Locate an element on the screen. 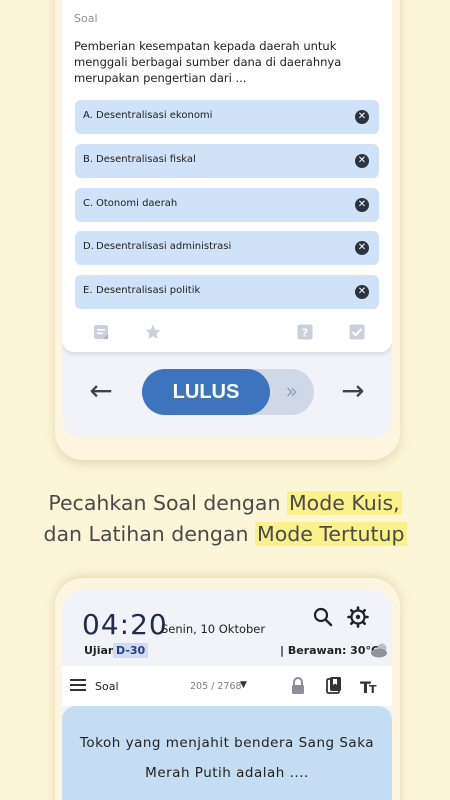  caption-highlight: Mode Kuis, is located at coordinates (344, 503).